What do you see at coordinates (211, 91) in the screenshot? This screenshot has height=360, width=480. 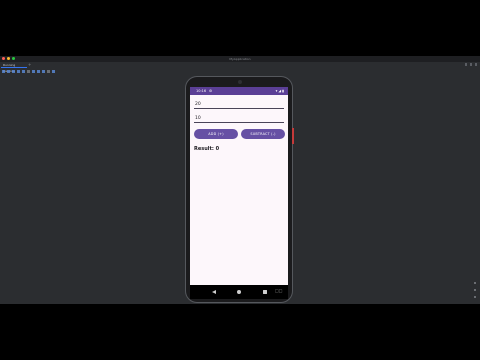 I see `gear-icon: ⚙` at bounding box center [211, 91].